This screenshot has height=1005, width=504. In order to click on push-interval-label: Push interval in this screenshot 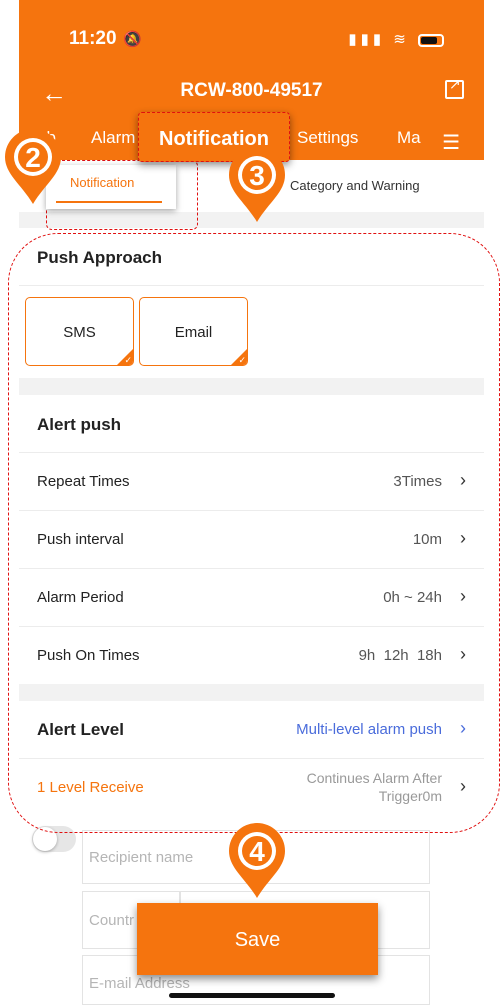, I will do `click(80, 539)`.